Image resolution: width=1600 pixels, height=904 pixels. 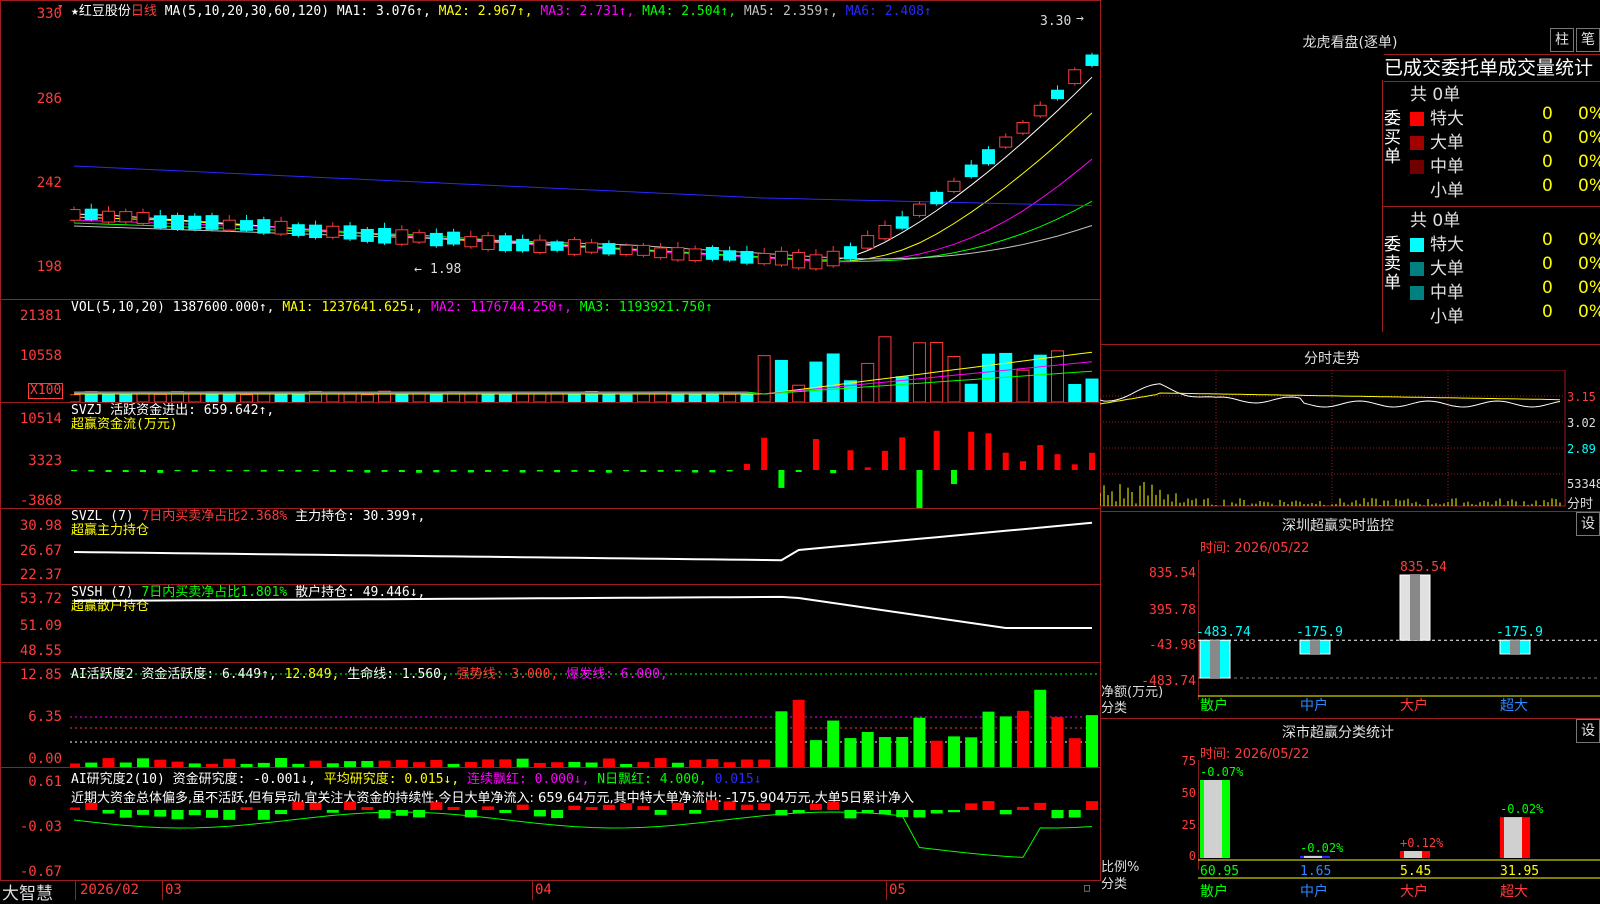 I want to click on lock-icon: □, so click(x=1087, y=888).